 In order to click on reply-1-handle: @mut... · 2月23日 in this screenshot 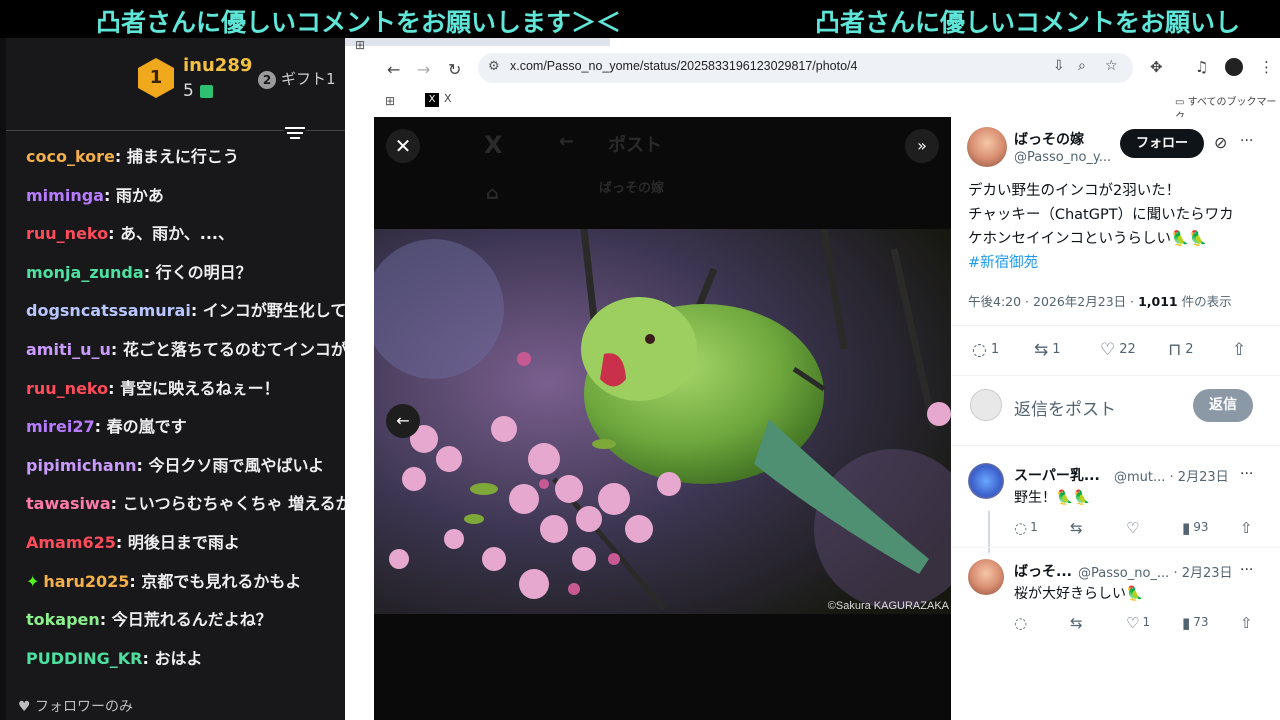, I will do `click(1171, 475)`.